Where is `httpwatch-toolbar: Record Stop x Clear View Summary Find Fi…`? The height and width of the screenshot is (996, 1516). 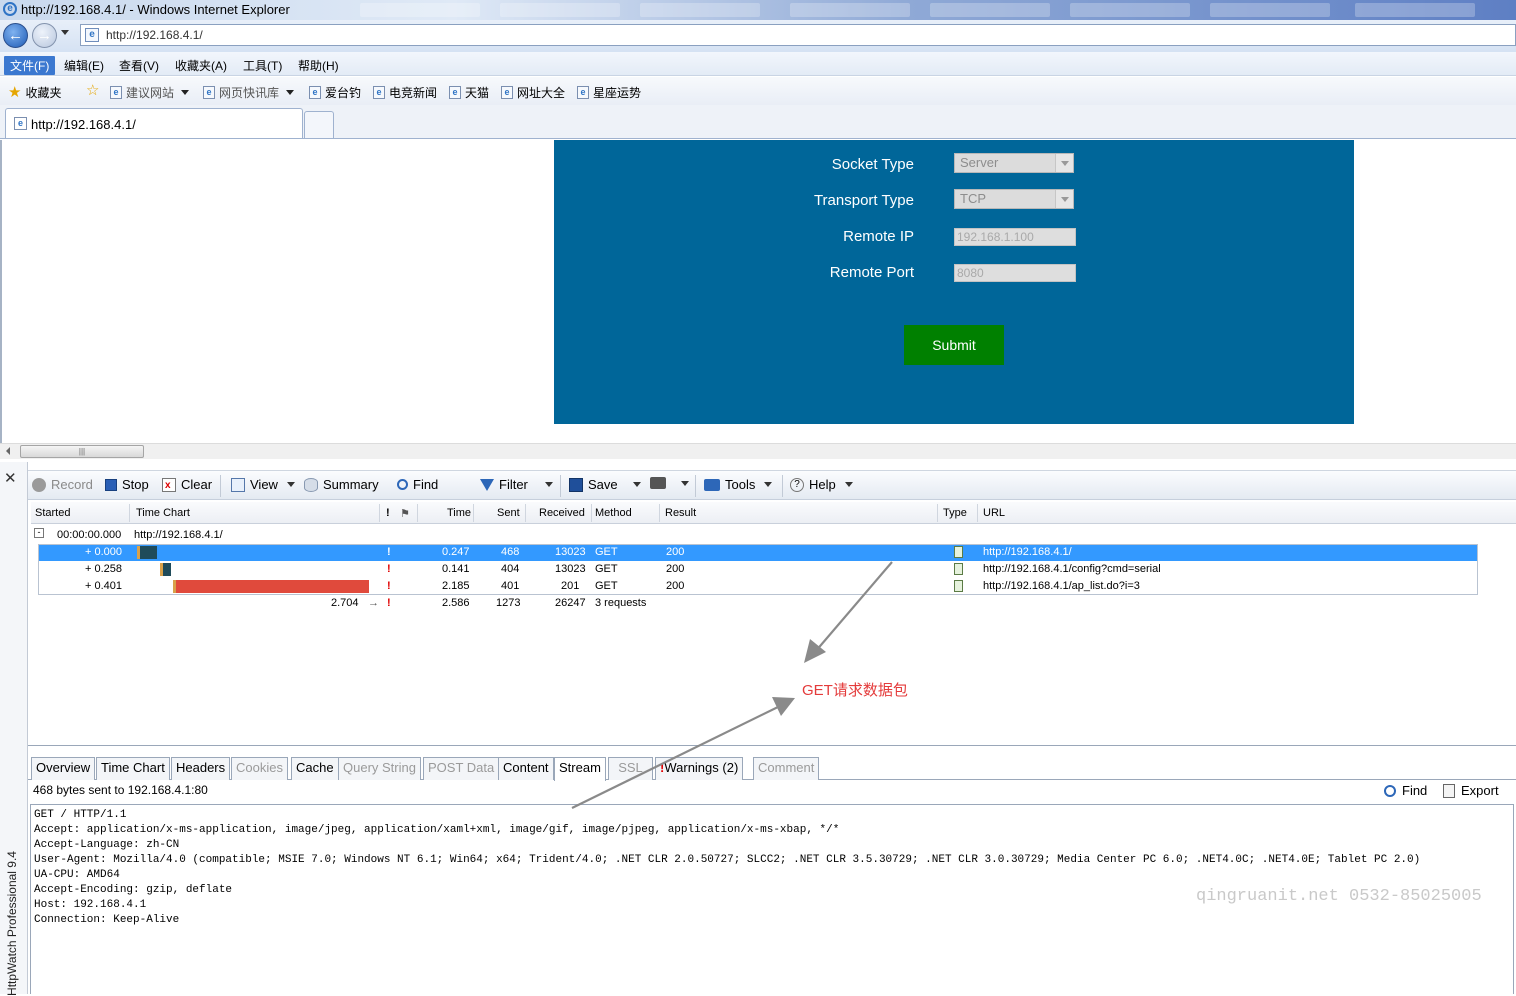 httpwatch-toolbar: Record Stop x Clear View Summary Find Fi… is located at coordinates (772, 485).